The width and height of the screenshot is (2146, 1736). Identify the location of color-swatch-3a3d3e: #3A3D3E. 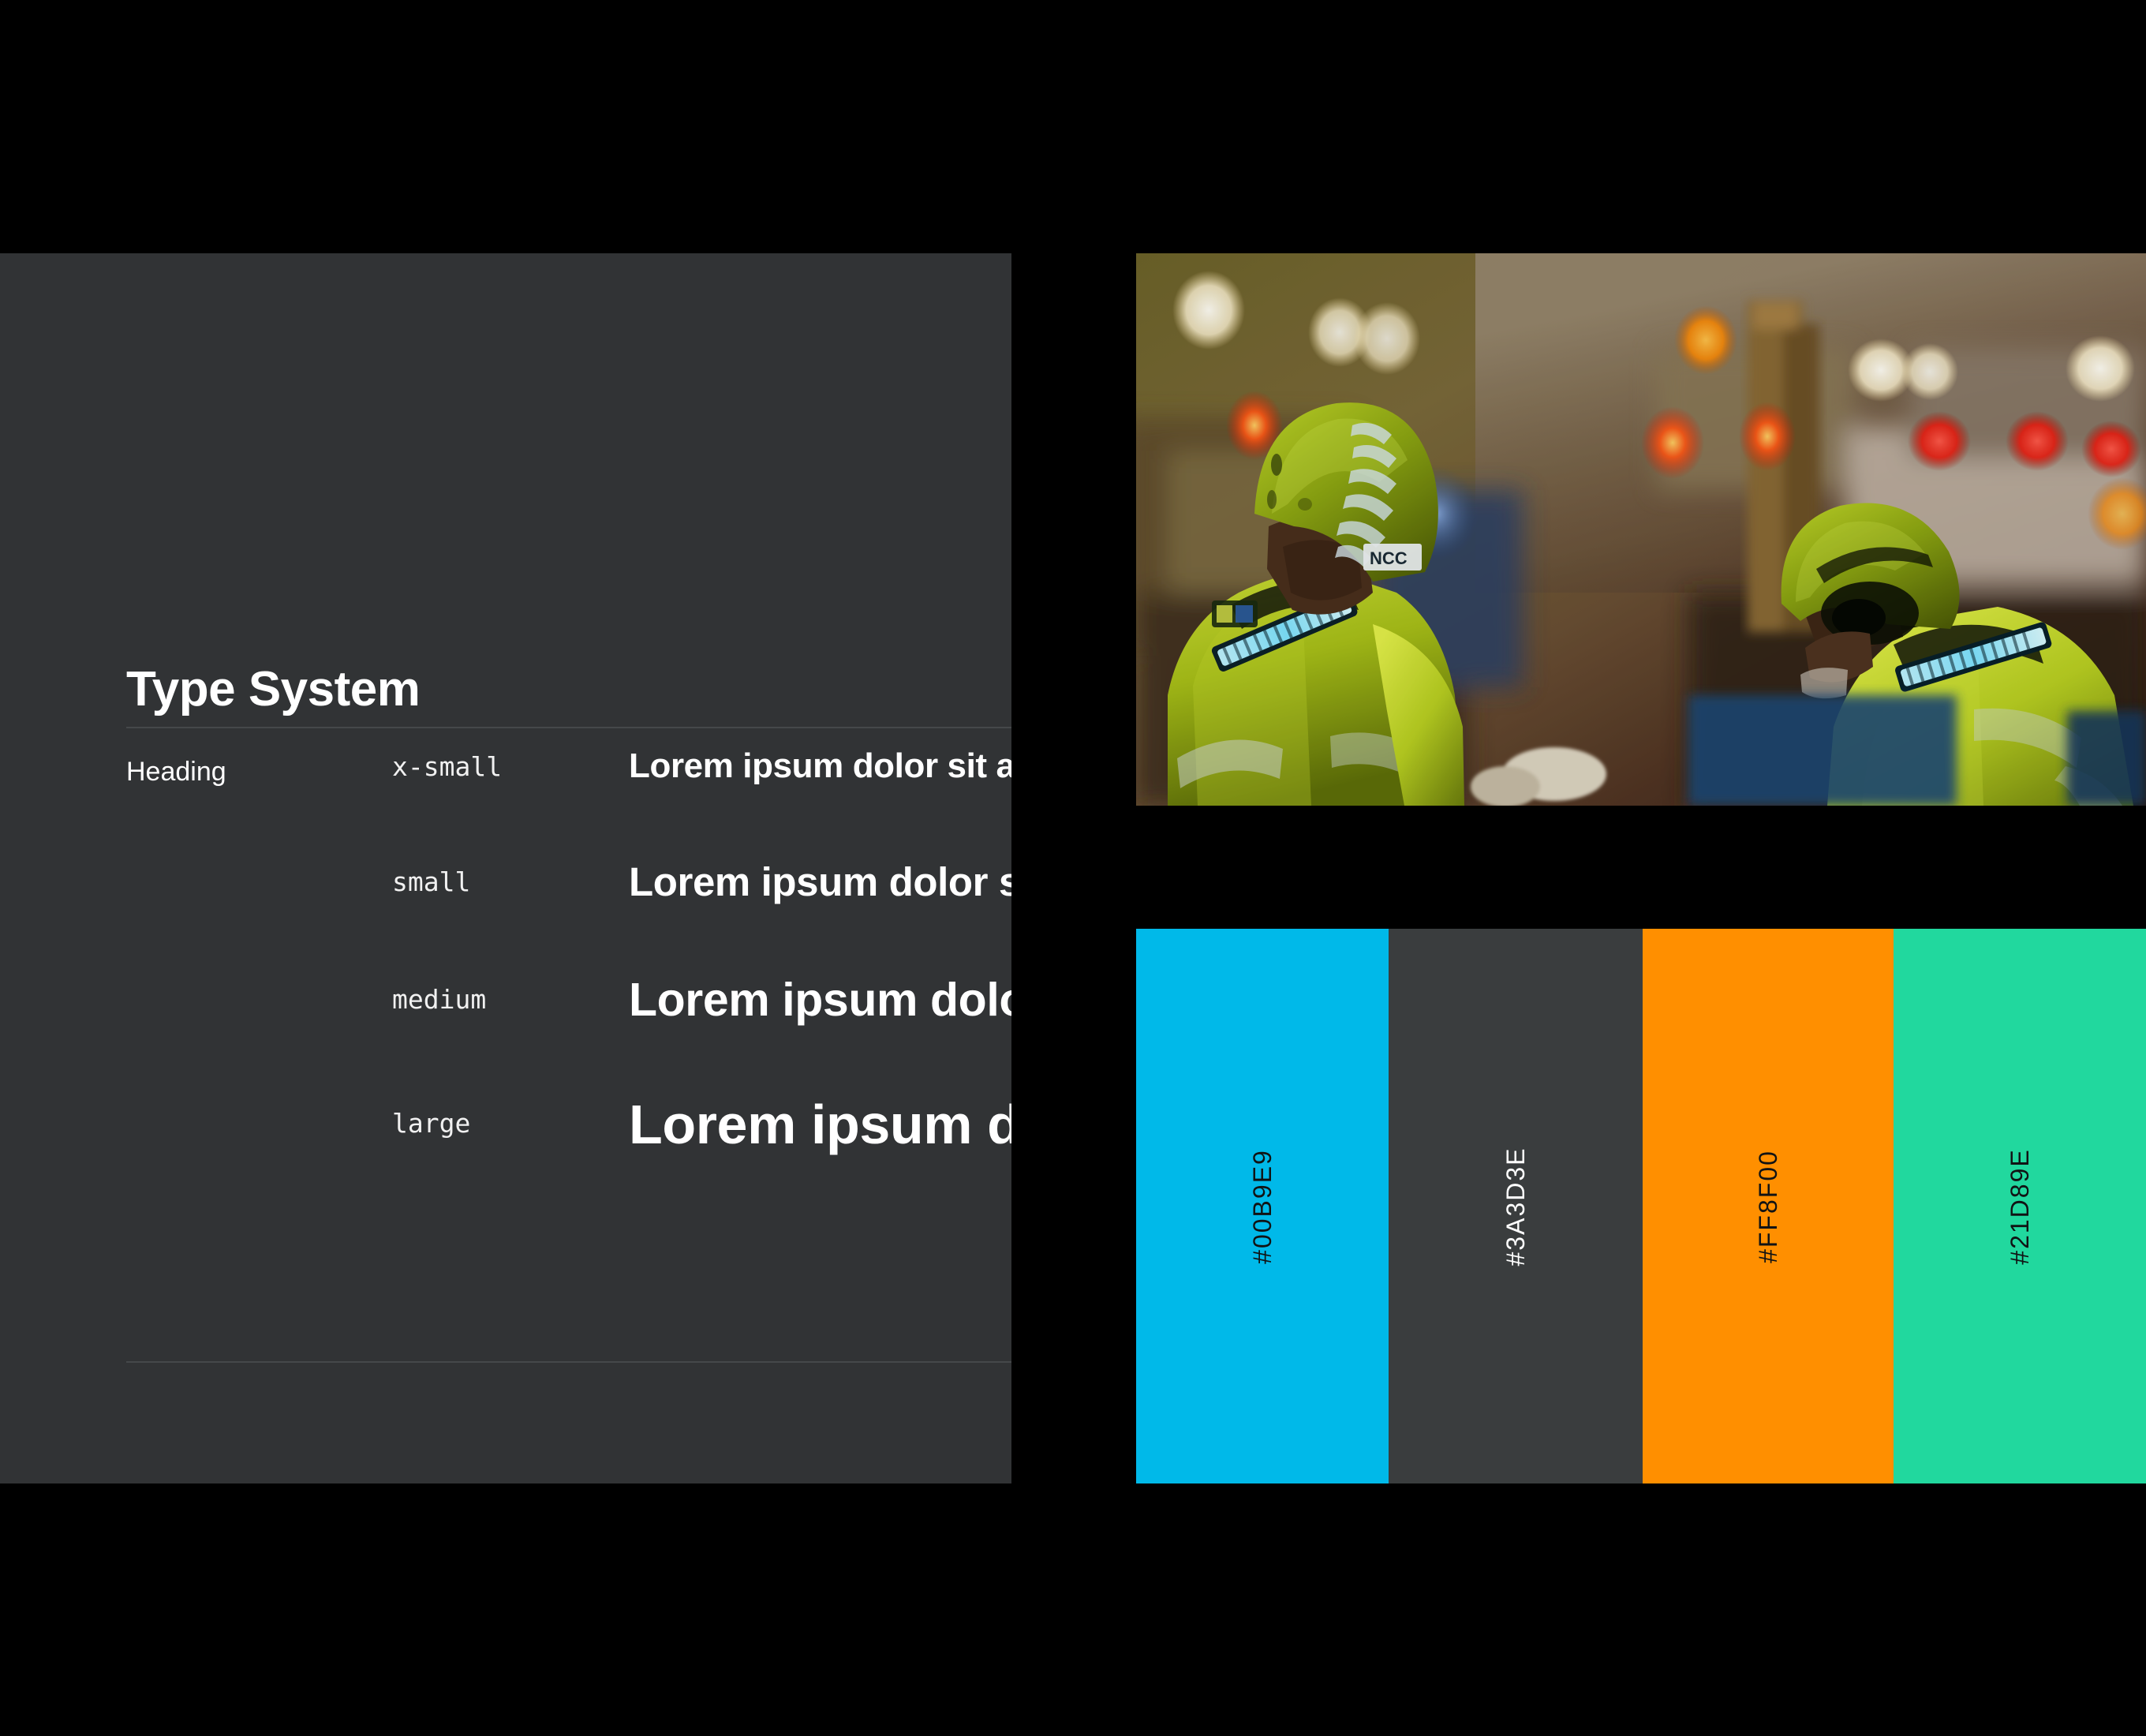
(1516, 1206).